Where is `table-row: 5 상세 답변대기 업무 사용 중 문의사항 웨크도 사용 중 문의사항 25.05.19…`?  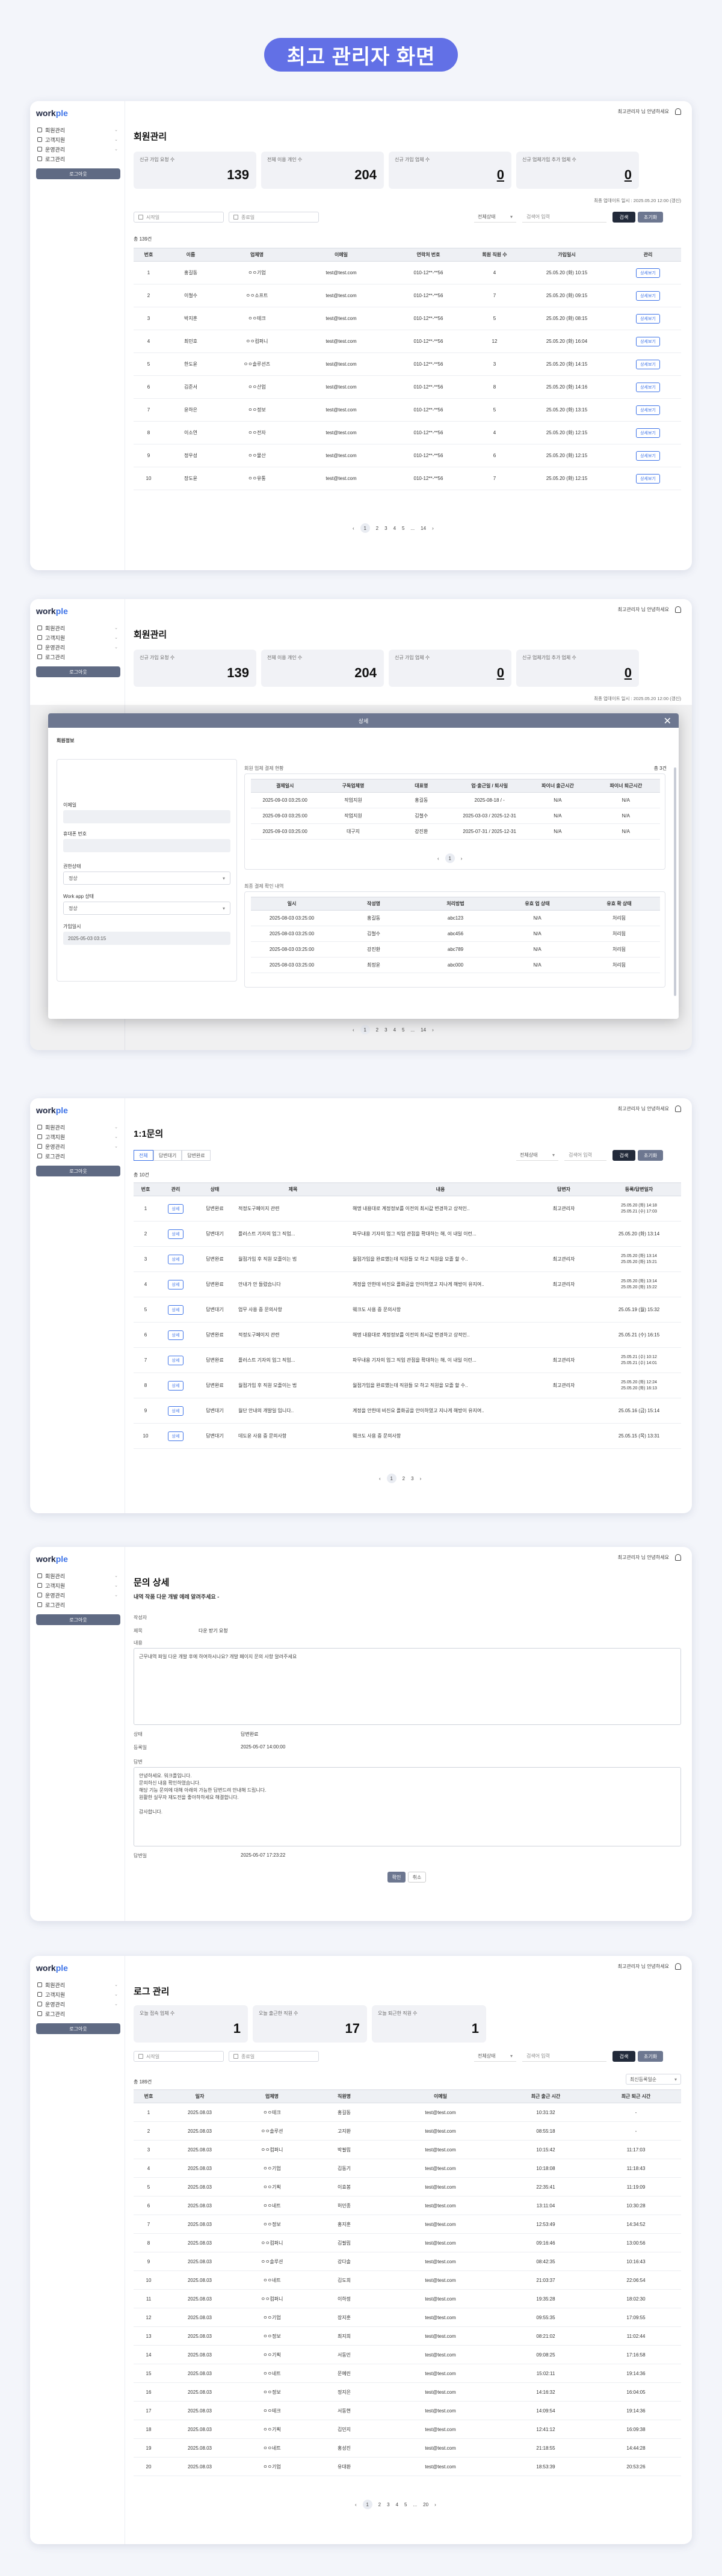
table-row: 5 상세 답변대기 업무 사용 중 문의사항 웨크도 사용 중 문의사항 25.05.19… is located at coordinates (407, 1310).